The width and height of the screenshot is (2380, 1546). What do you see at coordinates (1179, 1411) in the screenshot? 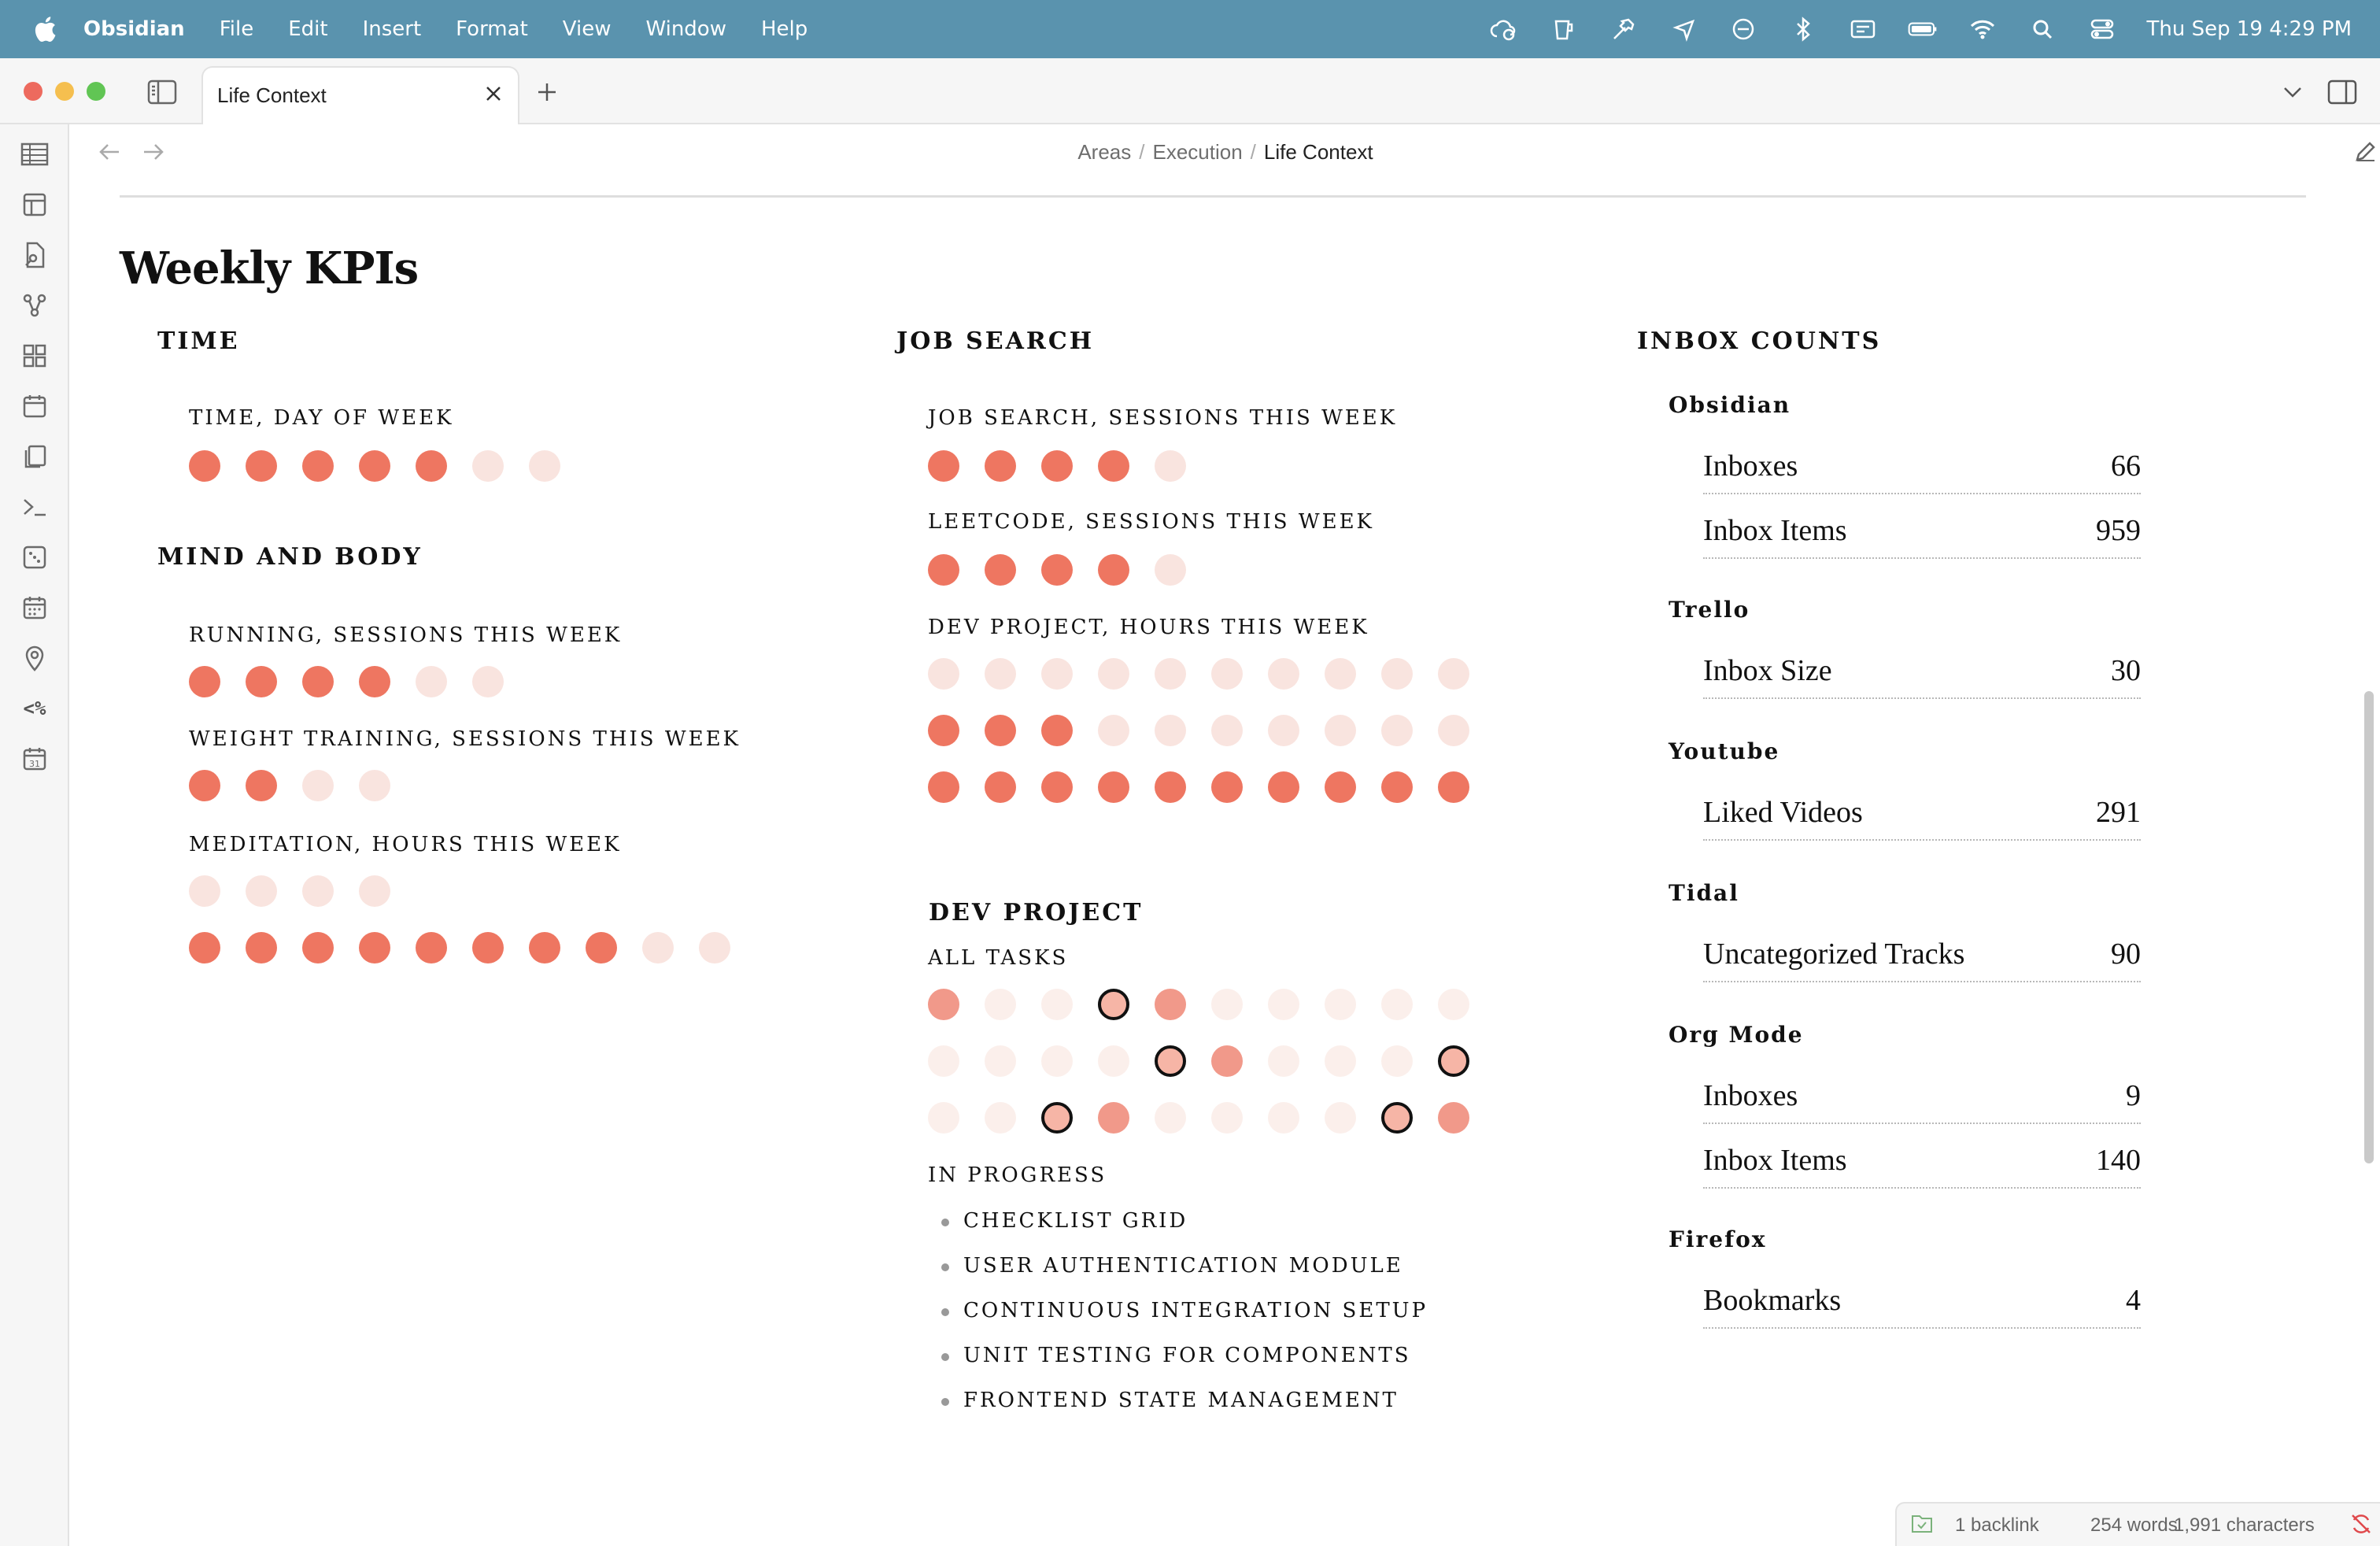
I see `list-item: FRONTEND STATE MANAGEMENT` at bounding box center [1179, 1411].